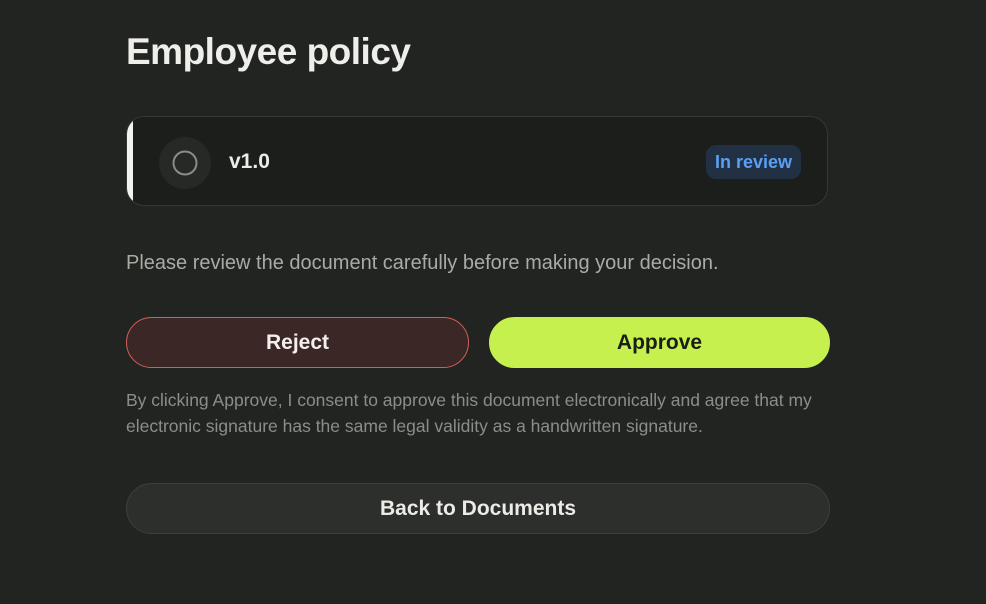 The width and height of the screenshot is (986, 604). What do you see at coordinates (659, 342) in the screenshot?
I see `approve-button: Approve` at bounding box center [659, 342].